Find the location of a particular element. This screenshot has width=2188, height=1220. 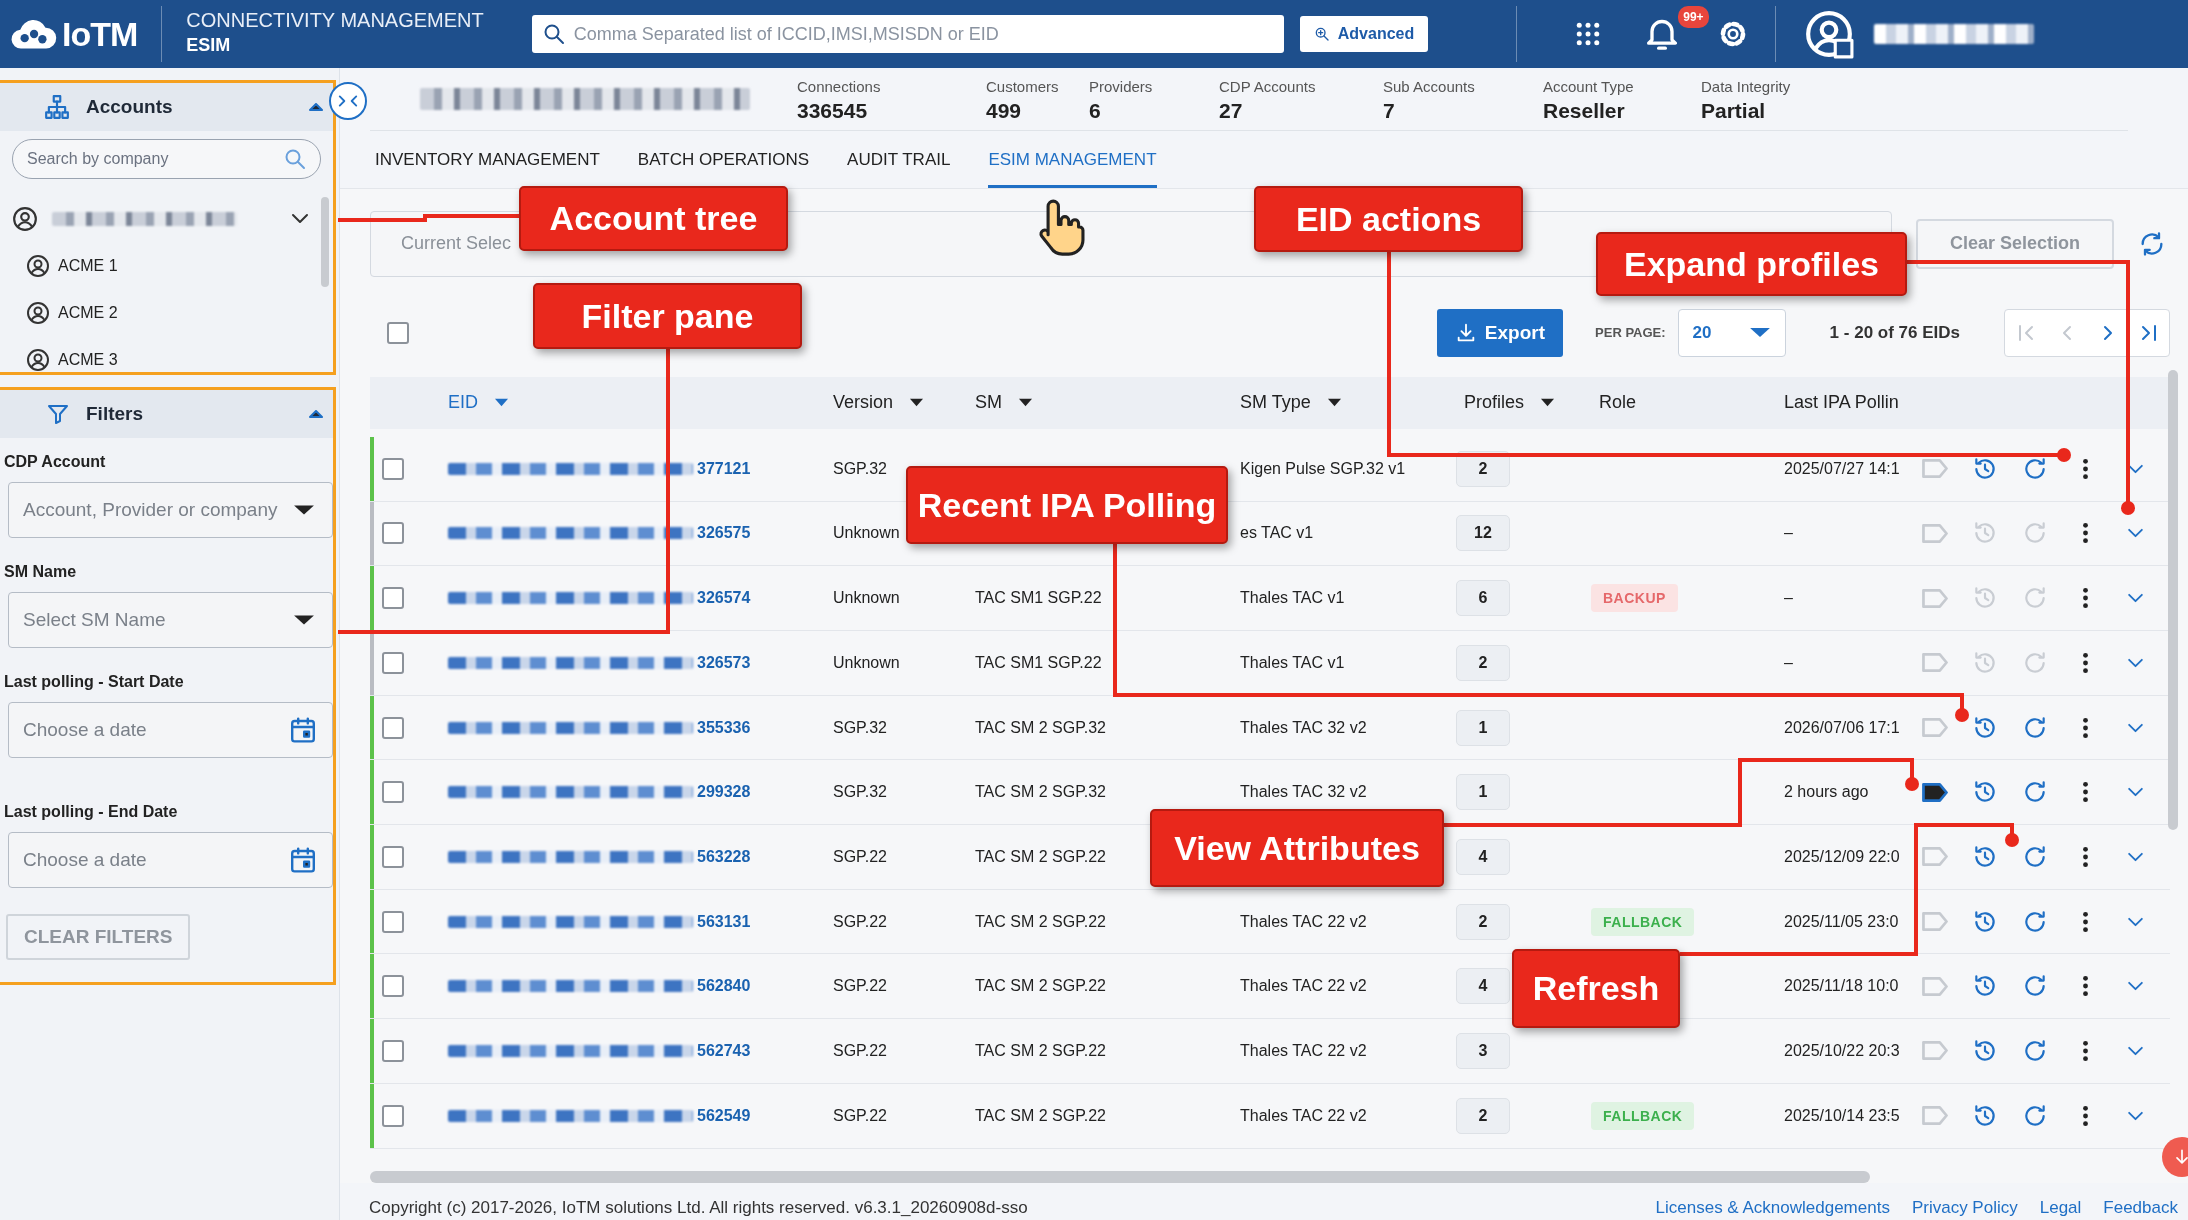

footer-link: Legal is located at coordinates (2060, 1207).